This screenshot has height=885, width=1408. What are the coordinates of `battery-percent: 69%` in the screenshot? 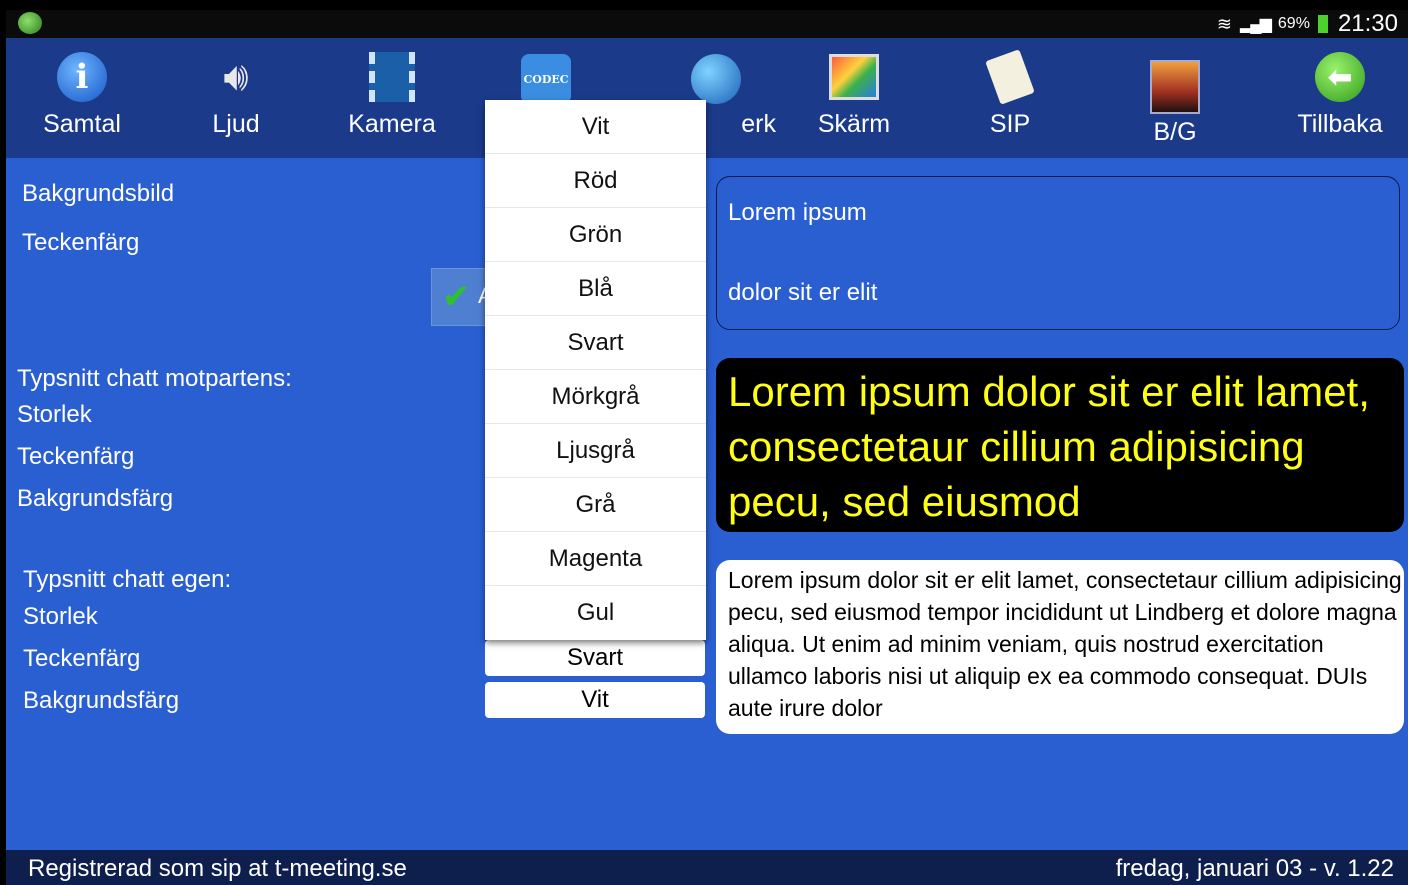 It's located at (1293, 23).